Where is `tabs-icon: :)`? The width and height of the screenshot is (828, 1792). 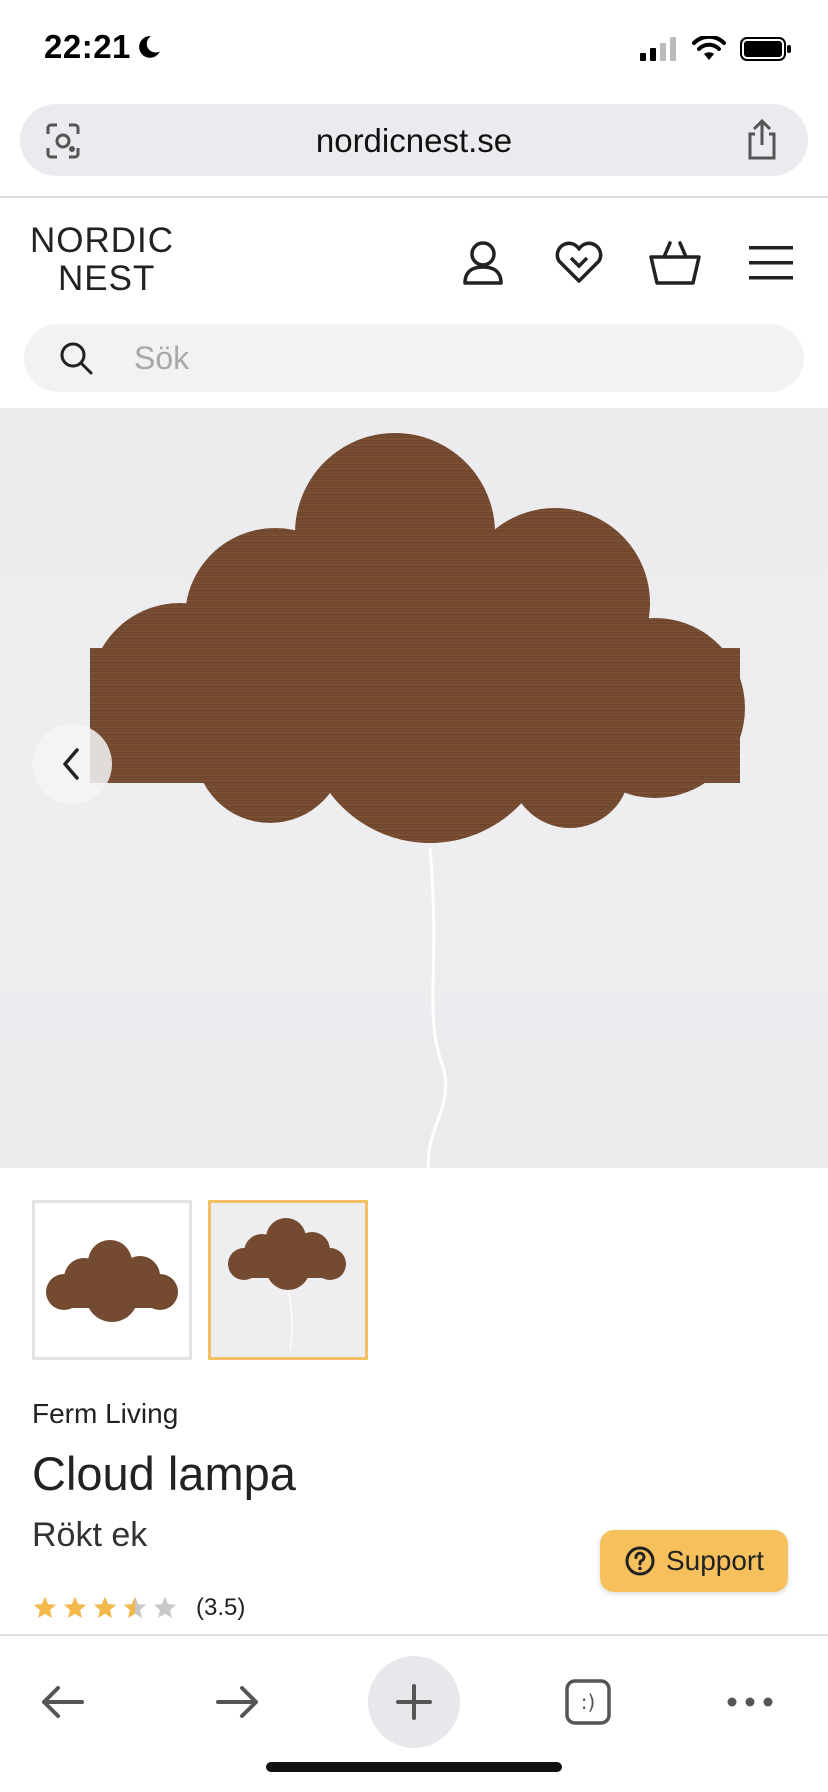 tabs-icon: :) is located at coordinates (588, 1702).